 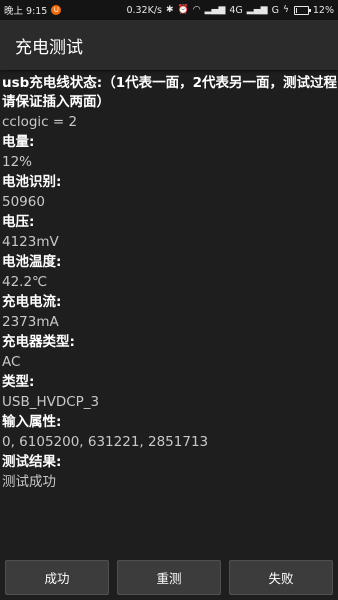 What do you see at coordinates (144, 10) in the screenshot?
I see `network-speed: 0.32K/s` at bounding box center [144, 10].